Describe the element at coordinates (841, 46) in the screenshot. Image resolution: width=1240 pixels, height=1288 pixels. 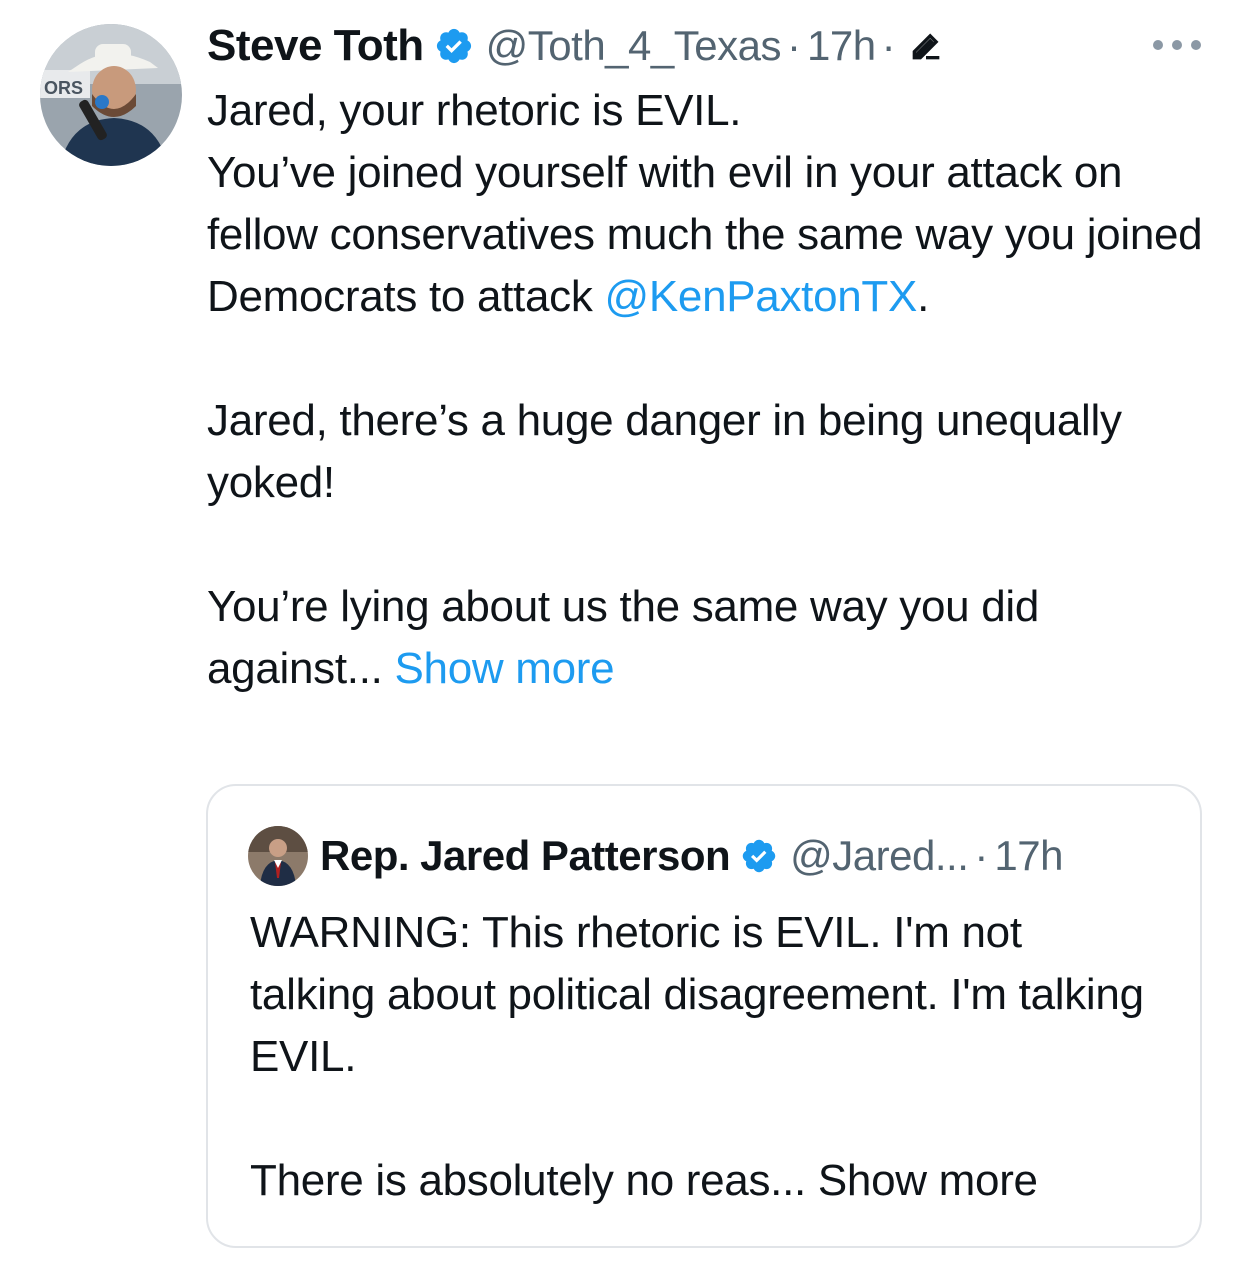
I see `tweet-time: 17h` at that location.